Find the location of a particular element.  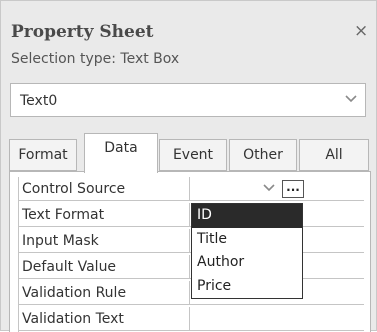

dropdown-option-id: ID is located at coordinates (247, 216).